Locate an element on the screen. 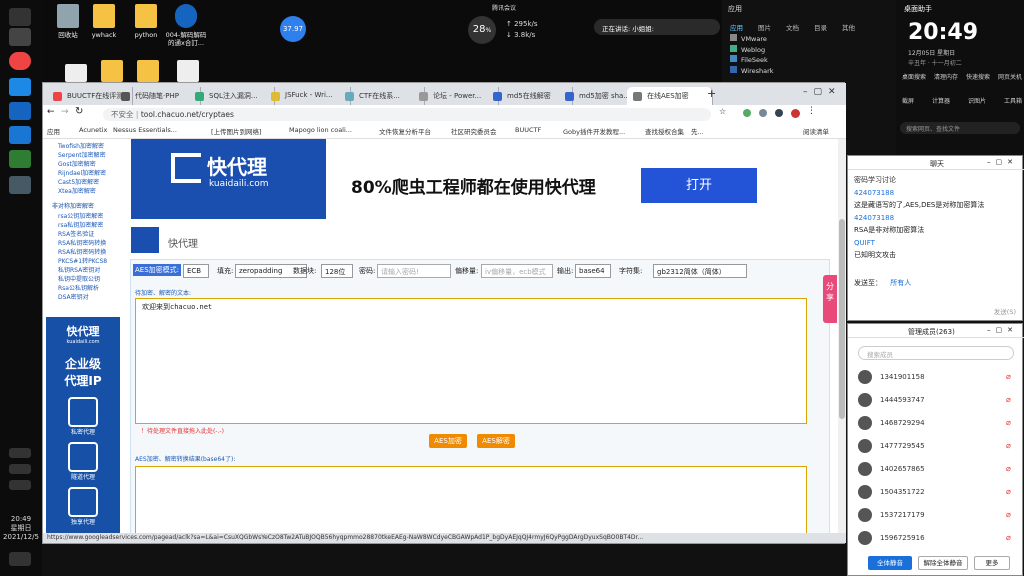 Image resolution: width=1024 pixels, height=576 pixels. puzzle-icon is located at coordinates (779, 113).